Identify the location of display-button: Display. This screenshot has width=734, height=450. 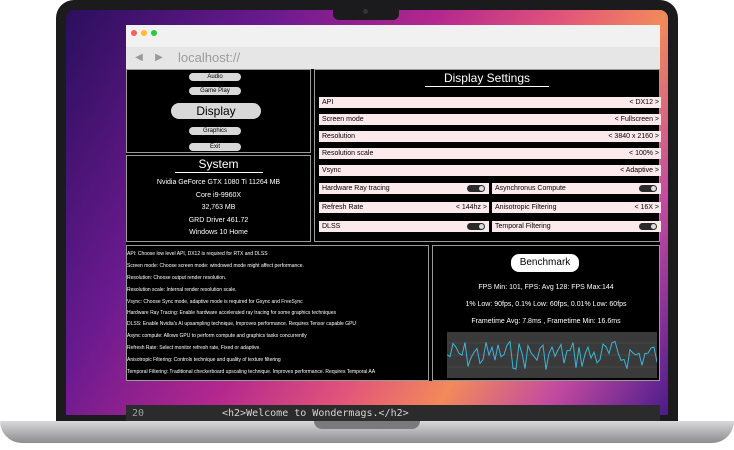
(216, 111).